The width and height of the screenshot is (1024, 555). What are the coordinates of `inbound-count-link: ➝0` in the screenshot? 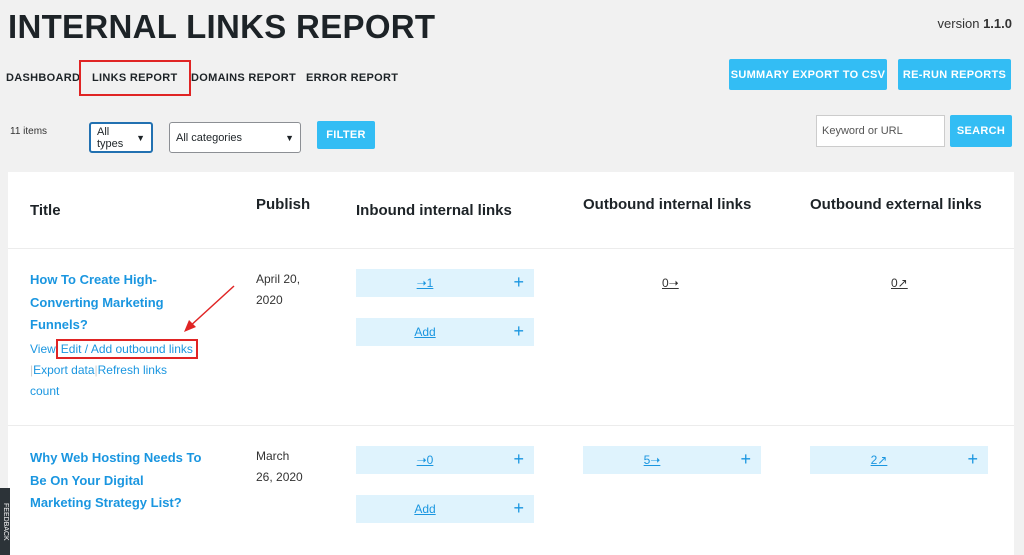 It's located at (425, 460).